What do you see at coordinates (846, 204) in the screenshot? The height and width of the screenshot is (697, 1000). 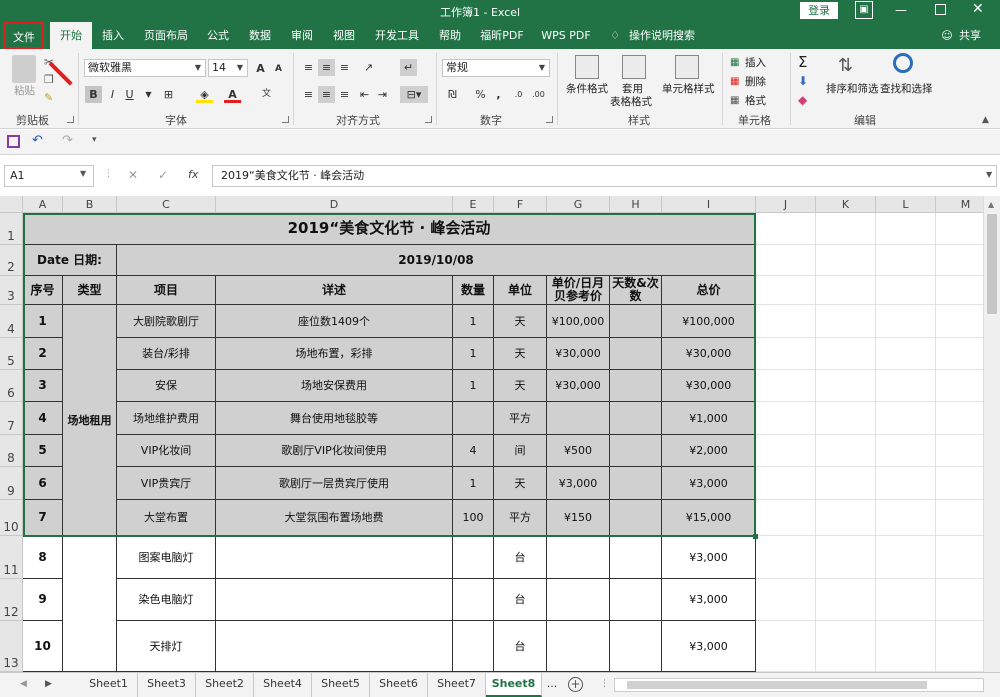 I see `column-header-k: K` at bounding box center [846, 204].